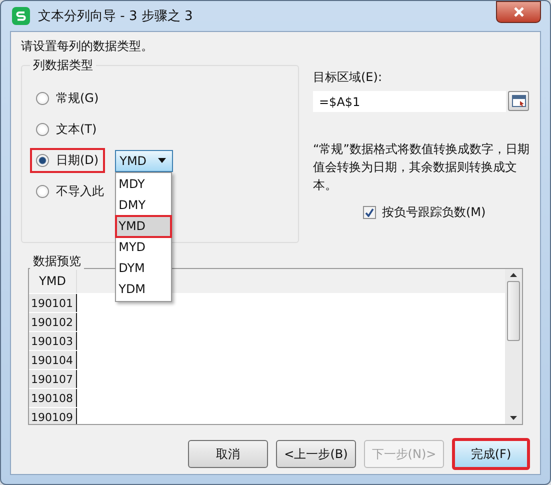 The height and width of the screenshot is (485, 551). I want to click on radio-option: 常规(G), so click(67, 98).